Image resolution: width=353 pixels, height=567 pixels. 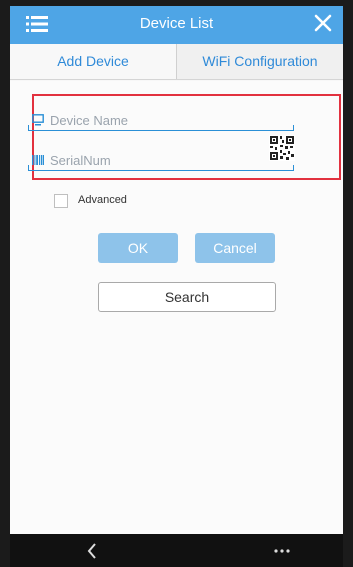 What do you see at coordinates (61, 201) in the screenshot?
I see `advanced-checkbox` at bounding box center [61, 201].